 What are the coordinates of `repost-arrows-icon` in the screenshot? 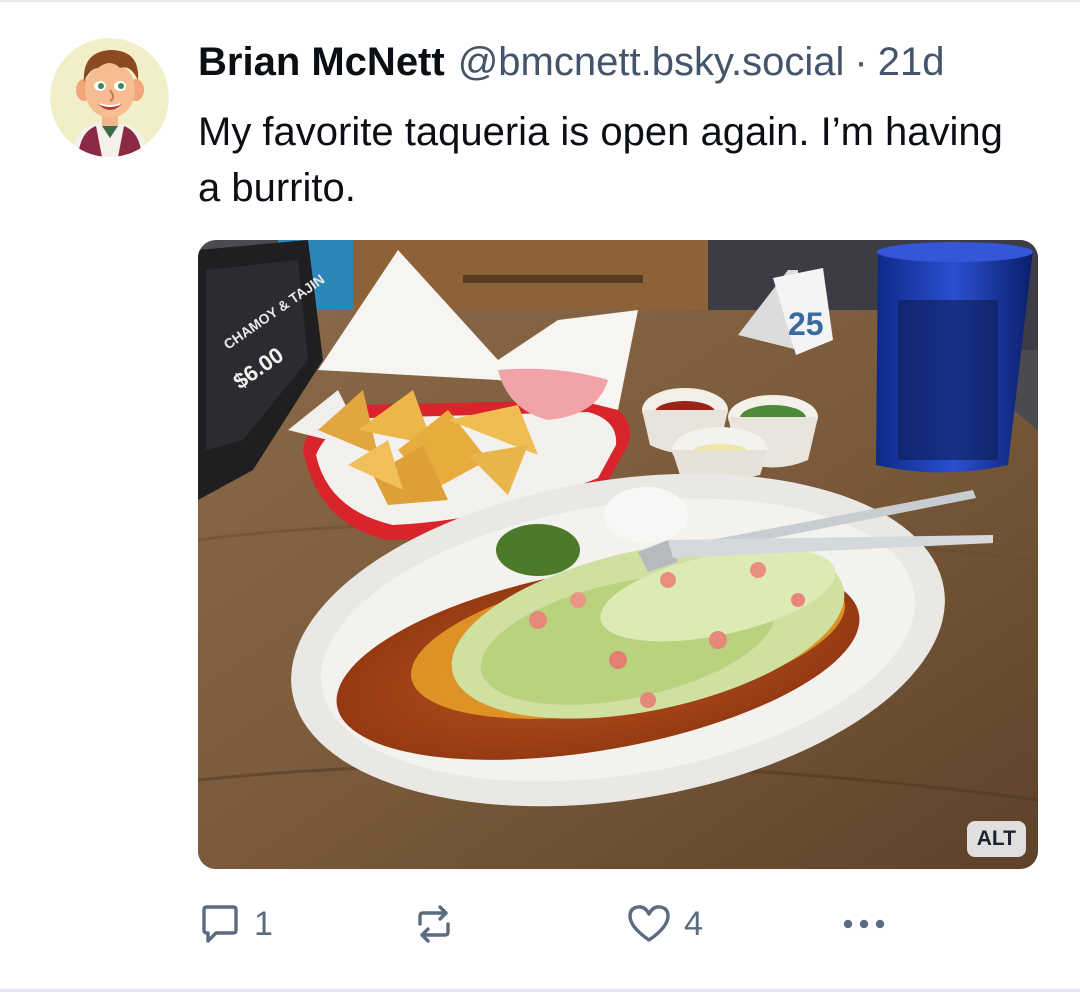 It's located at (434, 924).